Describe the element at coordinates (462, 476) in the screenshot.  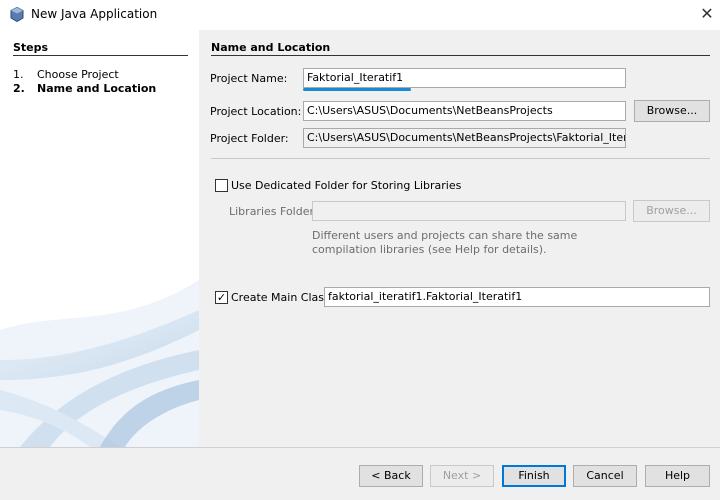
I see `next-button: Next >` at that location.